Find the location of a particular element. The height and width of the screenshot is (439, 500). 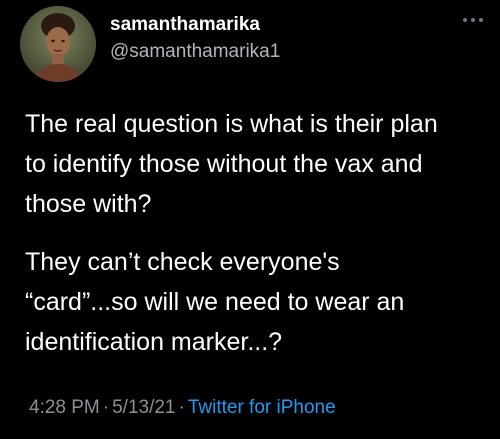

tweet-time: 4:28 PM is located at coordinates (64, 407).